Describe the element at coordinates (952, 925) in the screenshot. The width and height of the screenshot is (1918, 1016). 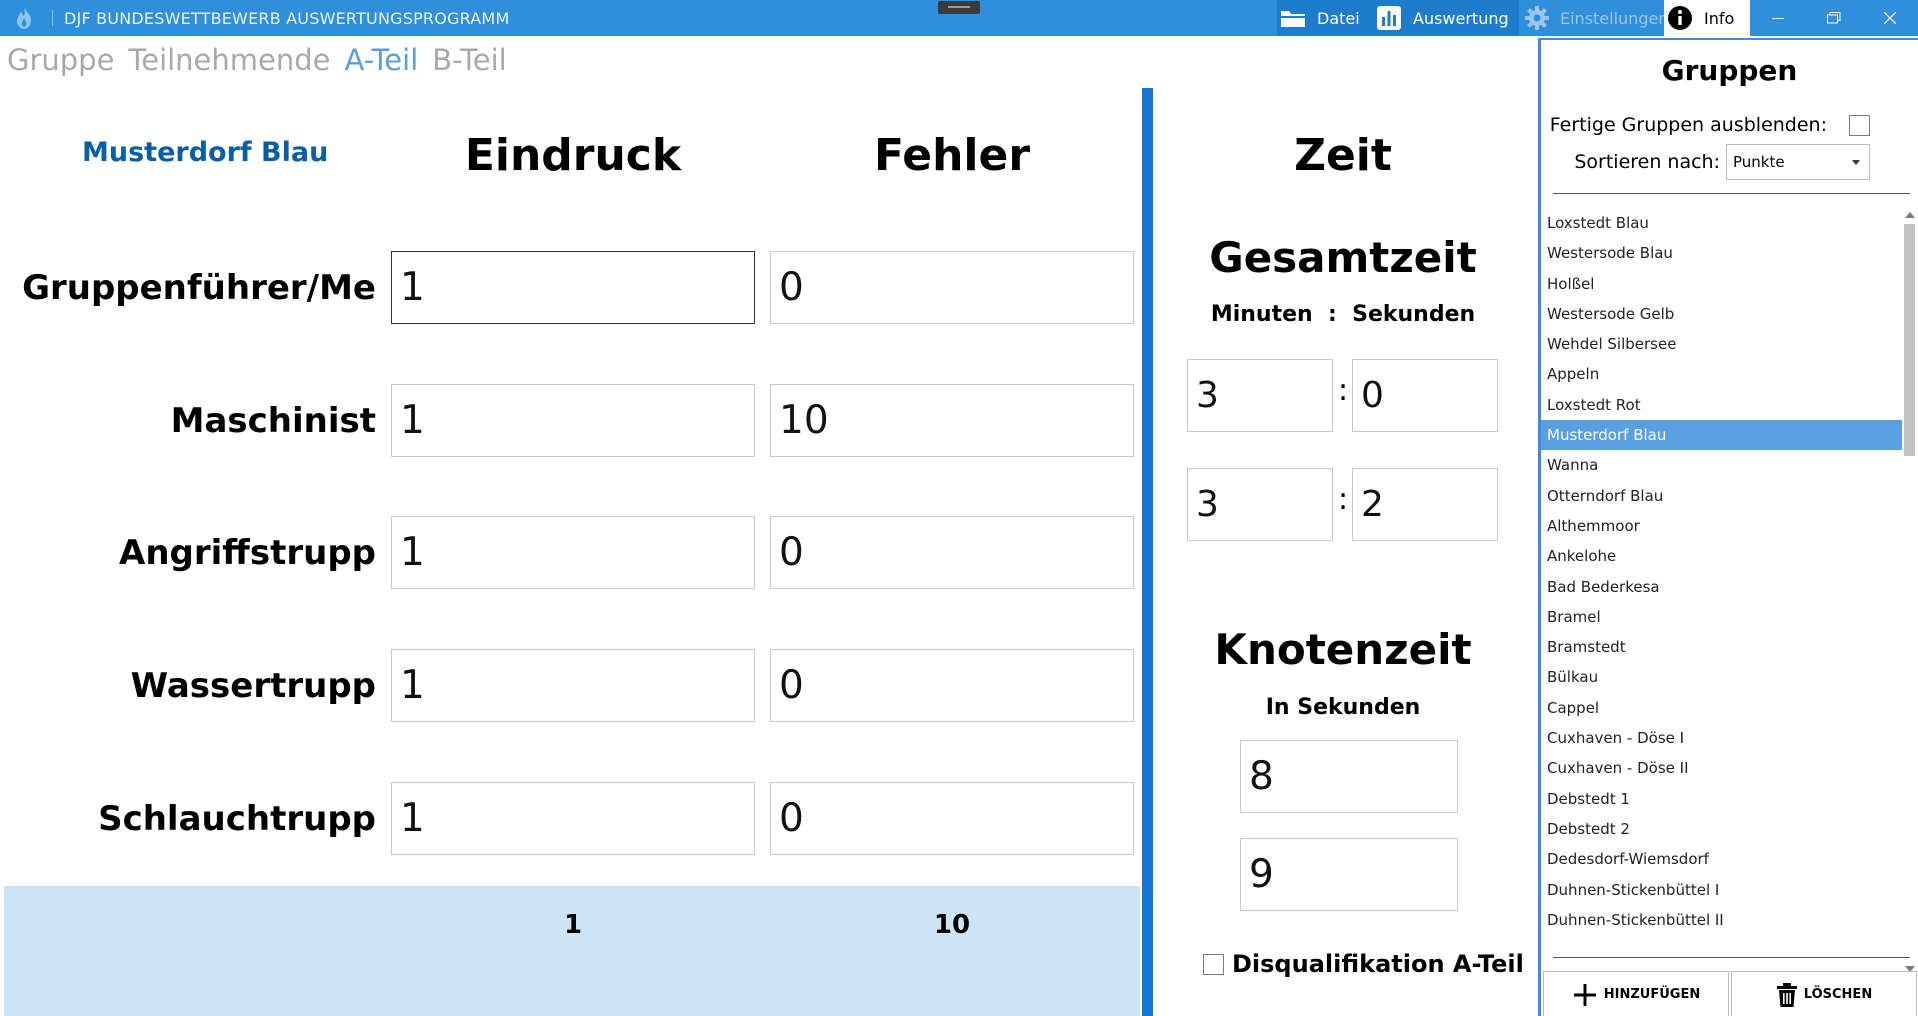
I see `sum-fehler: 10` at that location.